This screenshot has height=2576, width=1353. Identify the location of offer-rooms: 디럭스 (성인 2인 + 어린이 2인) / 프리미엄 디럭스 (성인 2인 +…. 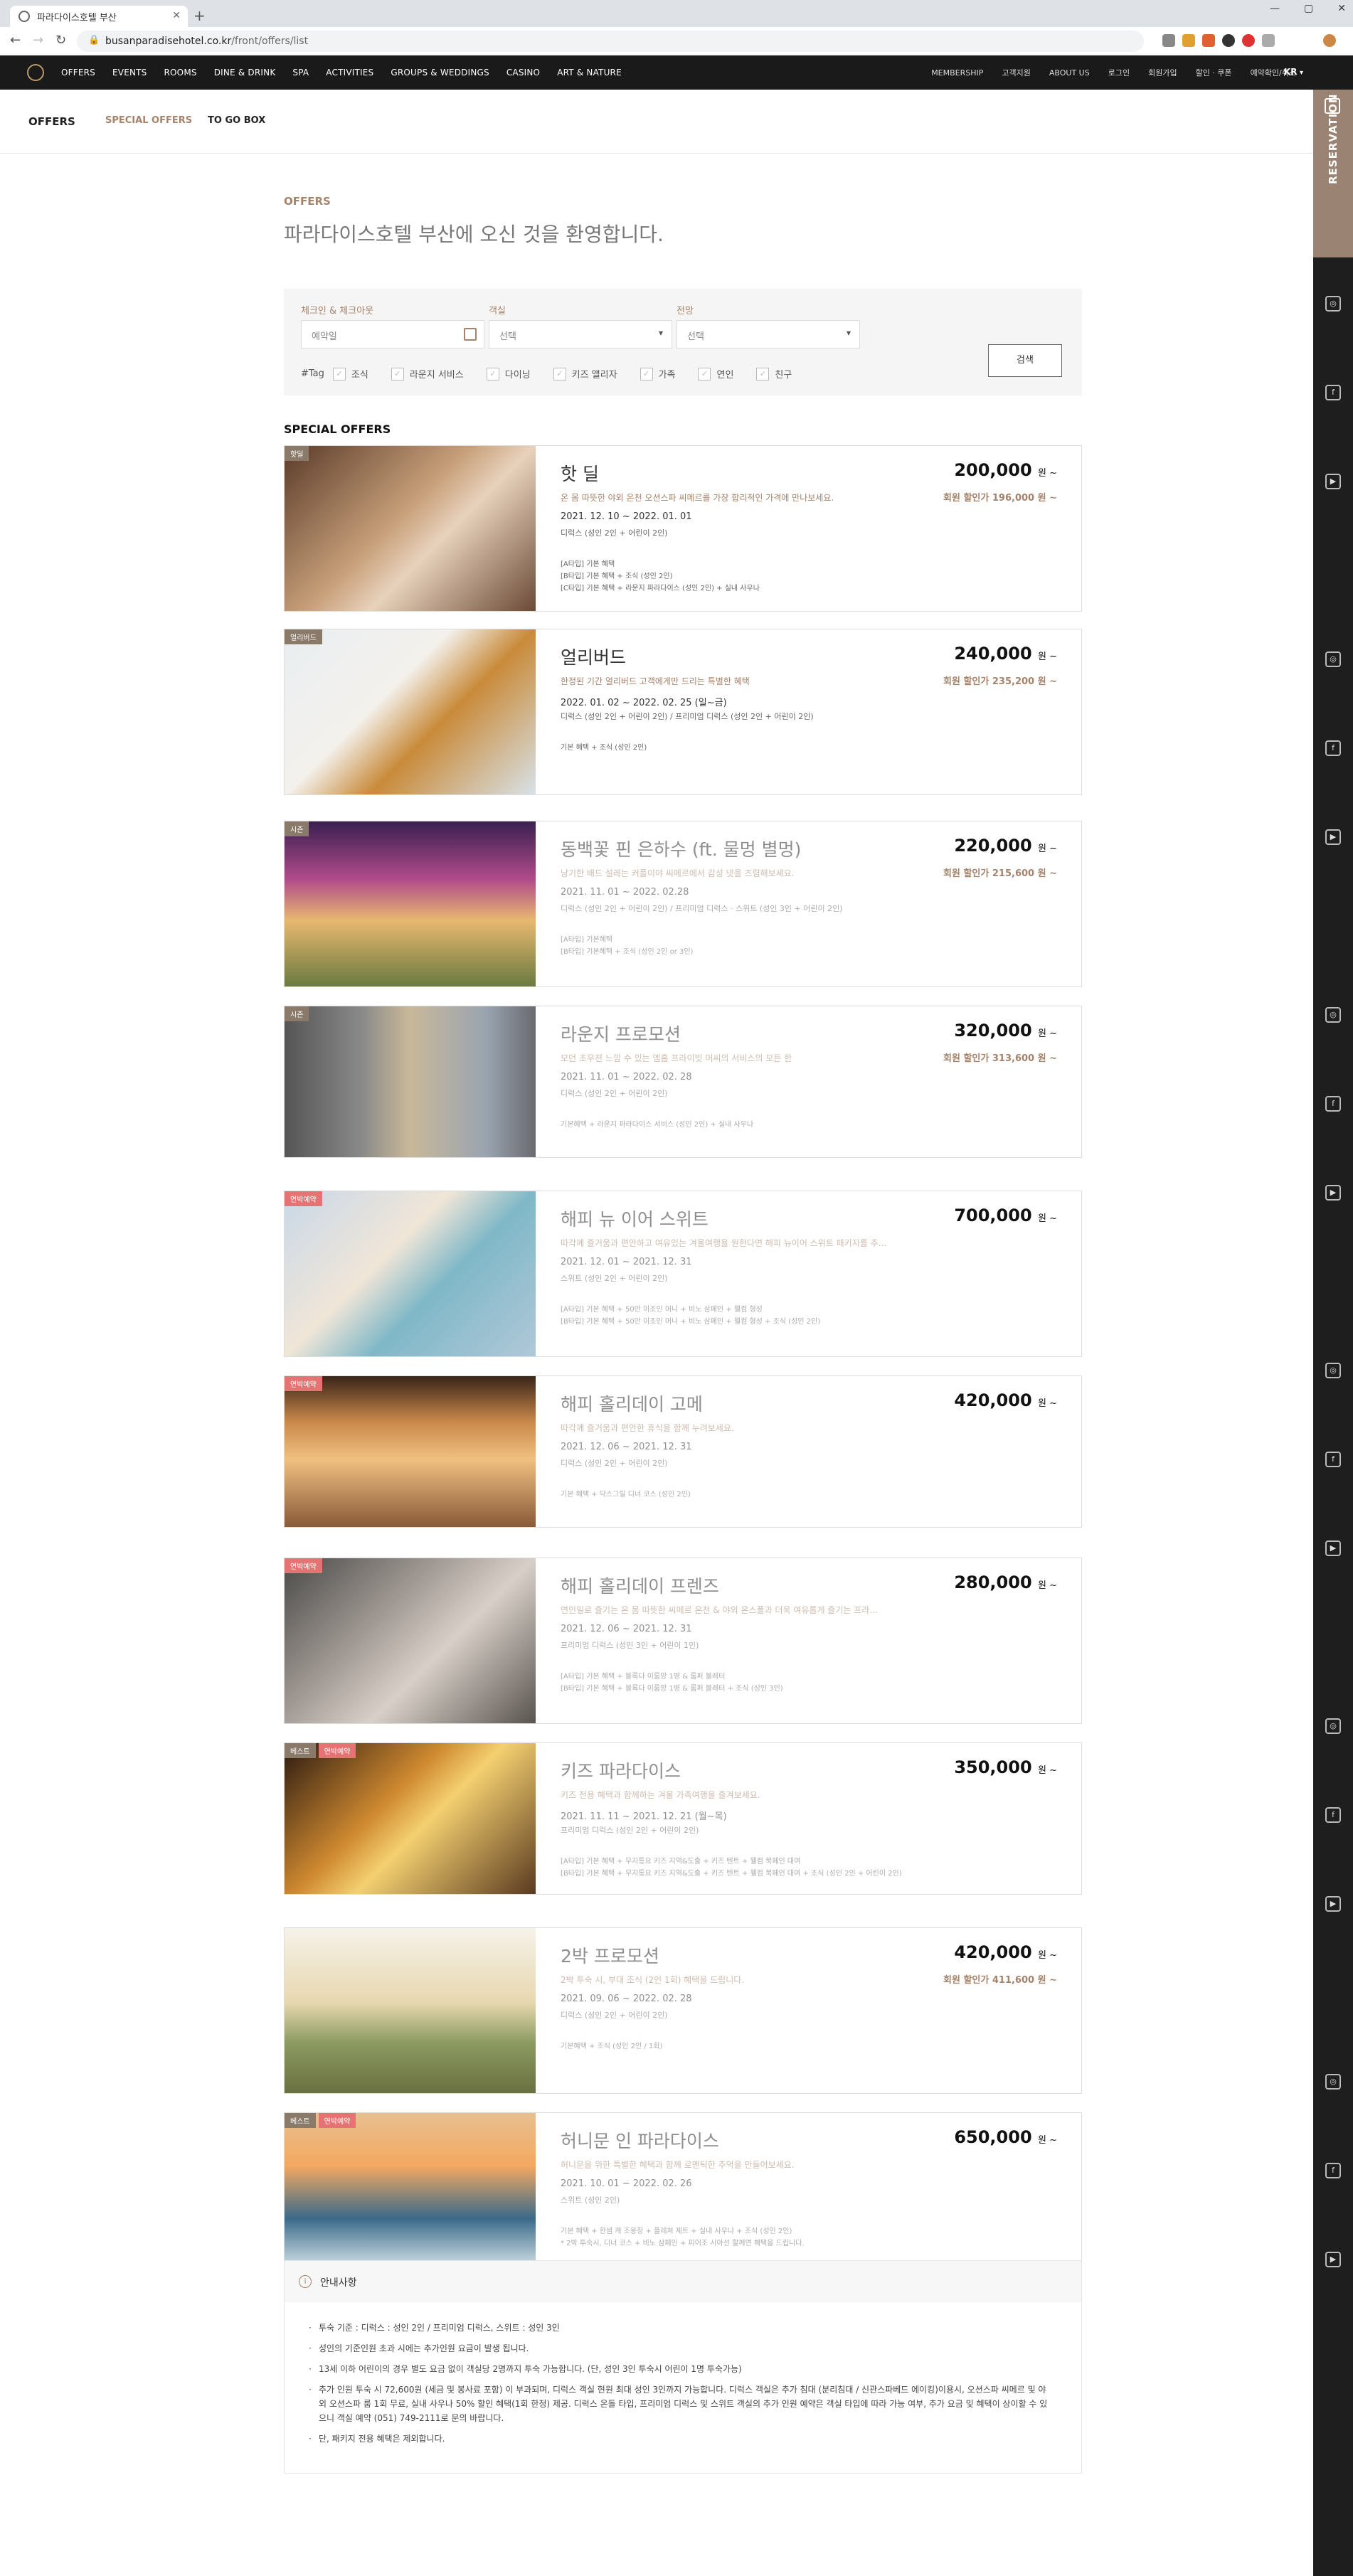
(687, 716).